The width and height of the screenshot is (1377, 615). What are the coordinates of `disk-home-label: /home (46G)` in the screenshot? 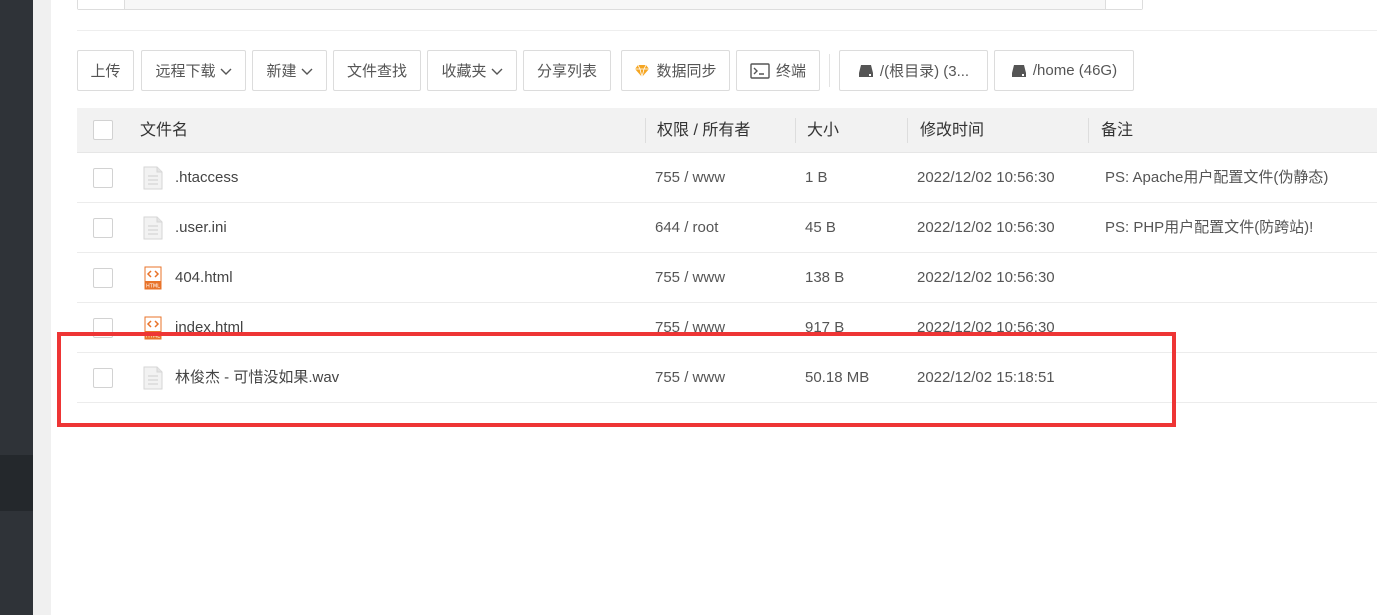 It's located at (1075, 70).